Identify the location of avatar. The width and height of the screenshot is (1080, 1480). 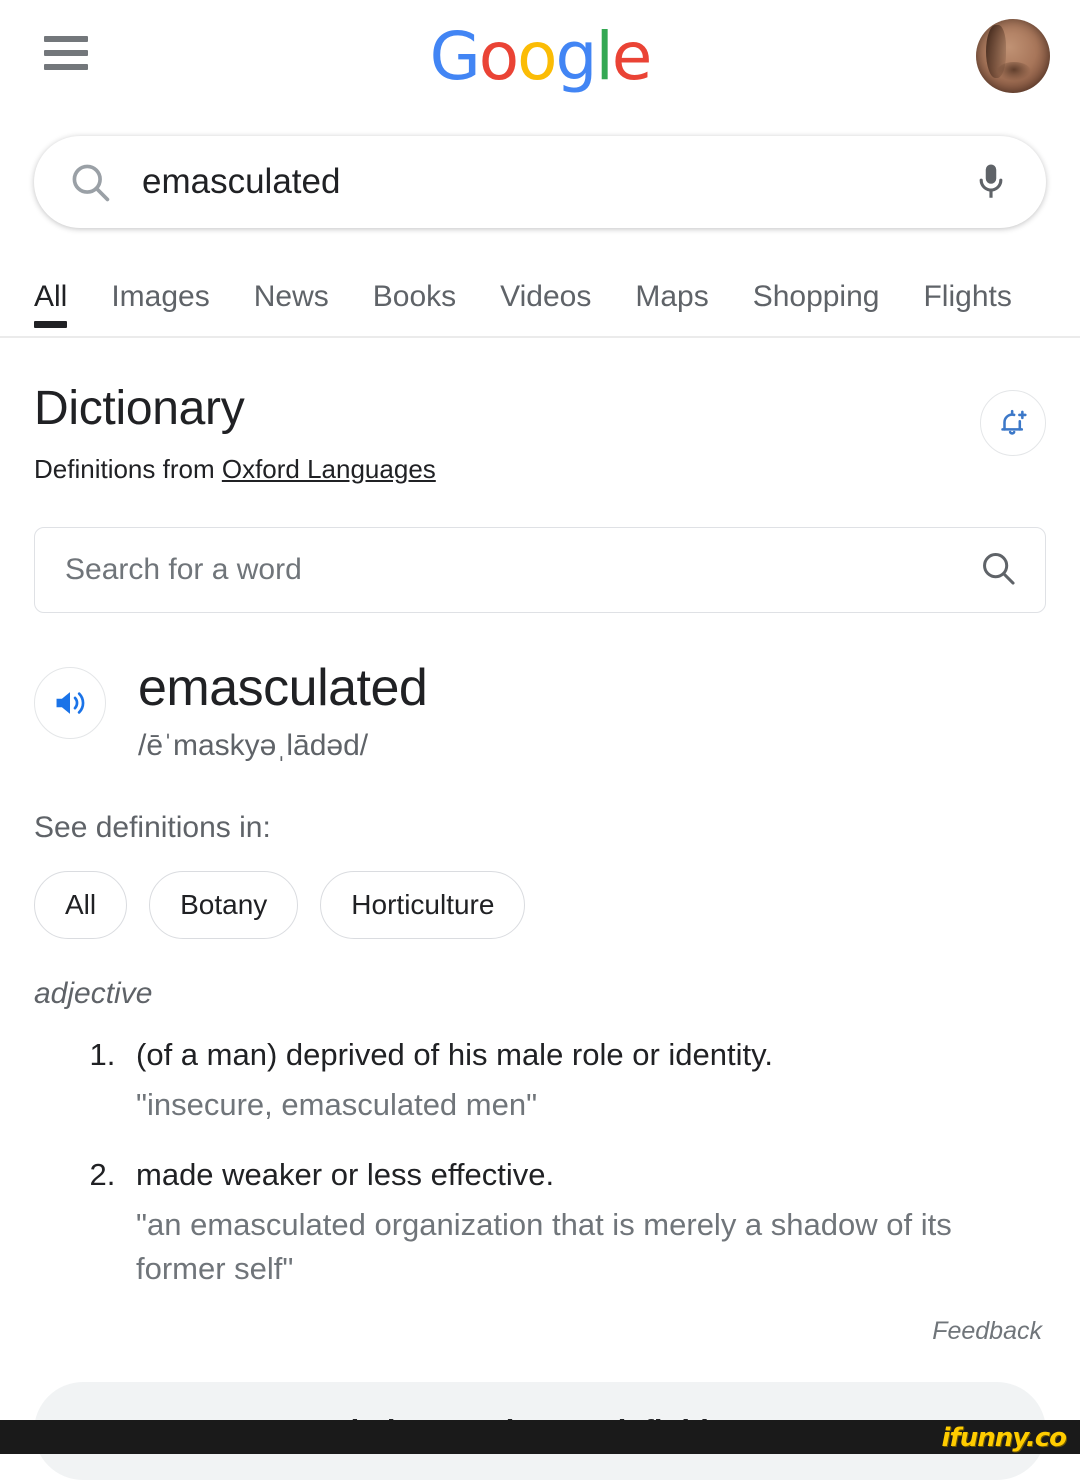
(1013, 56).